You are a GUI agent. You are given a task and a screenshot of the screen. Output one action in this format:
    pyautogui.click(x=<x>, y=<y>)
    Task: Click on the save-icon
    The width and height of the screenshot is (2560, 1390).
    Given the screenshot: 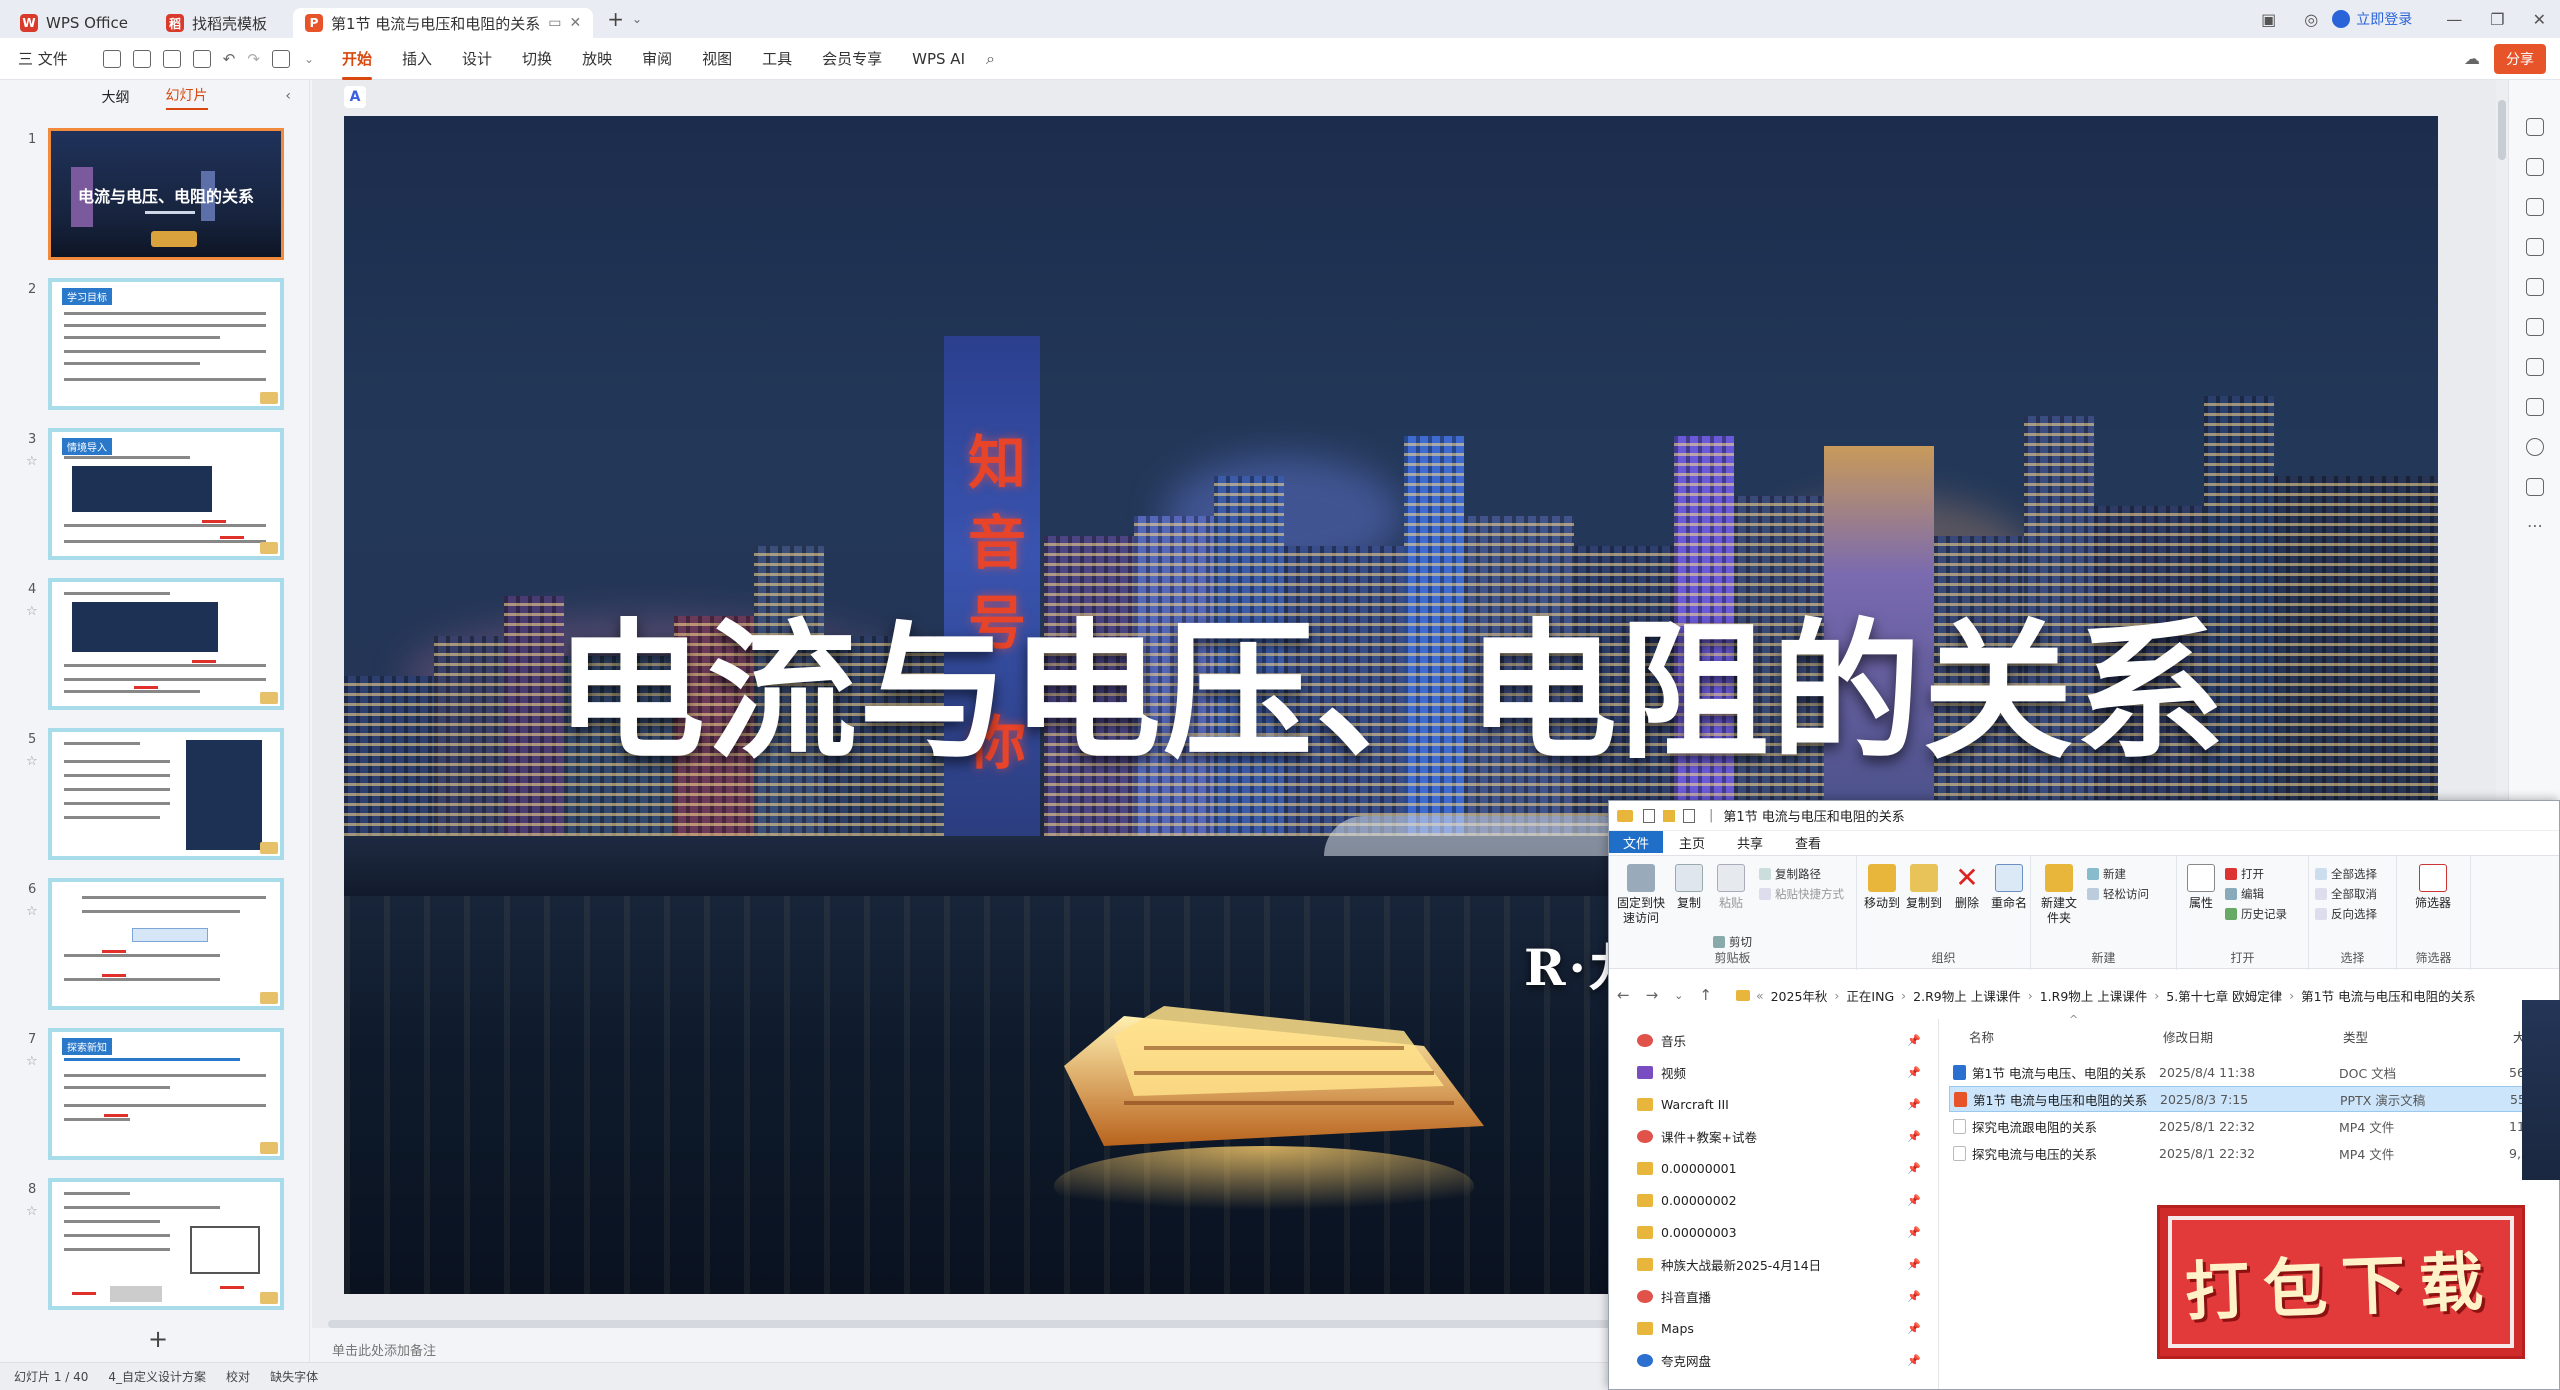 What is the action you would take?
    pyautogui.click(x=111, y=58)
    